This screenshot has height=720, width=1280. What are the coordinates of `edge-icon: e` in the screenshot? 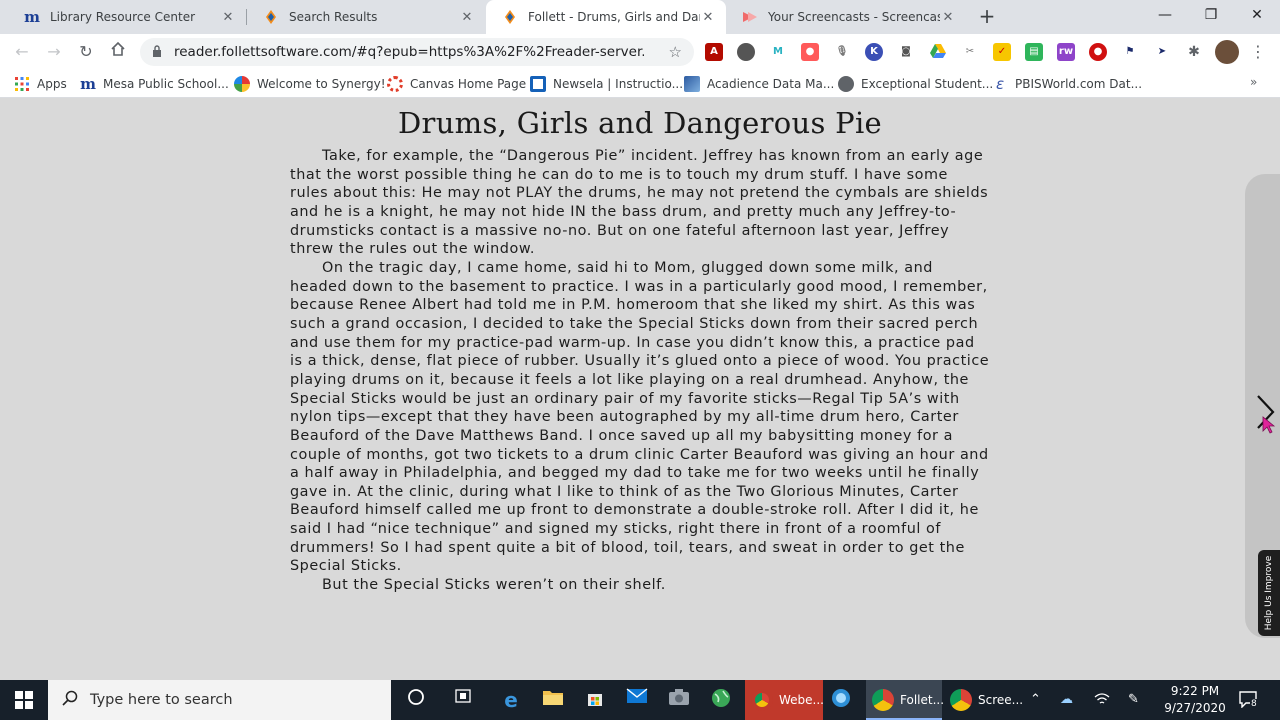 It's located at (511, 700).